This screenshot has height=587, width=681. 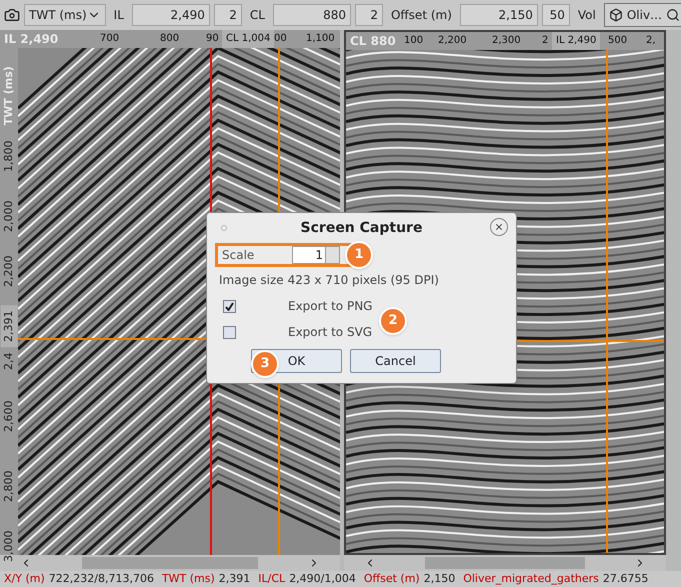 I want to click on tick-label: 3,000, so click(x=8, y=547).